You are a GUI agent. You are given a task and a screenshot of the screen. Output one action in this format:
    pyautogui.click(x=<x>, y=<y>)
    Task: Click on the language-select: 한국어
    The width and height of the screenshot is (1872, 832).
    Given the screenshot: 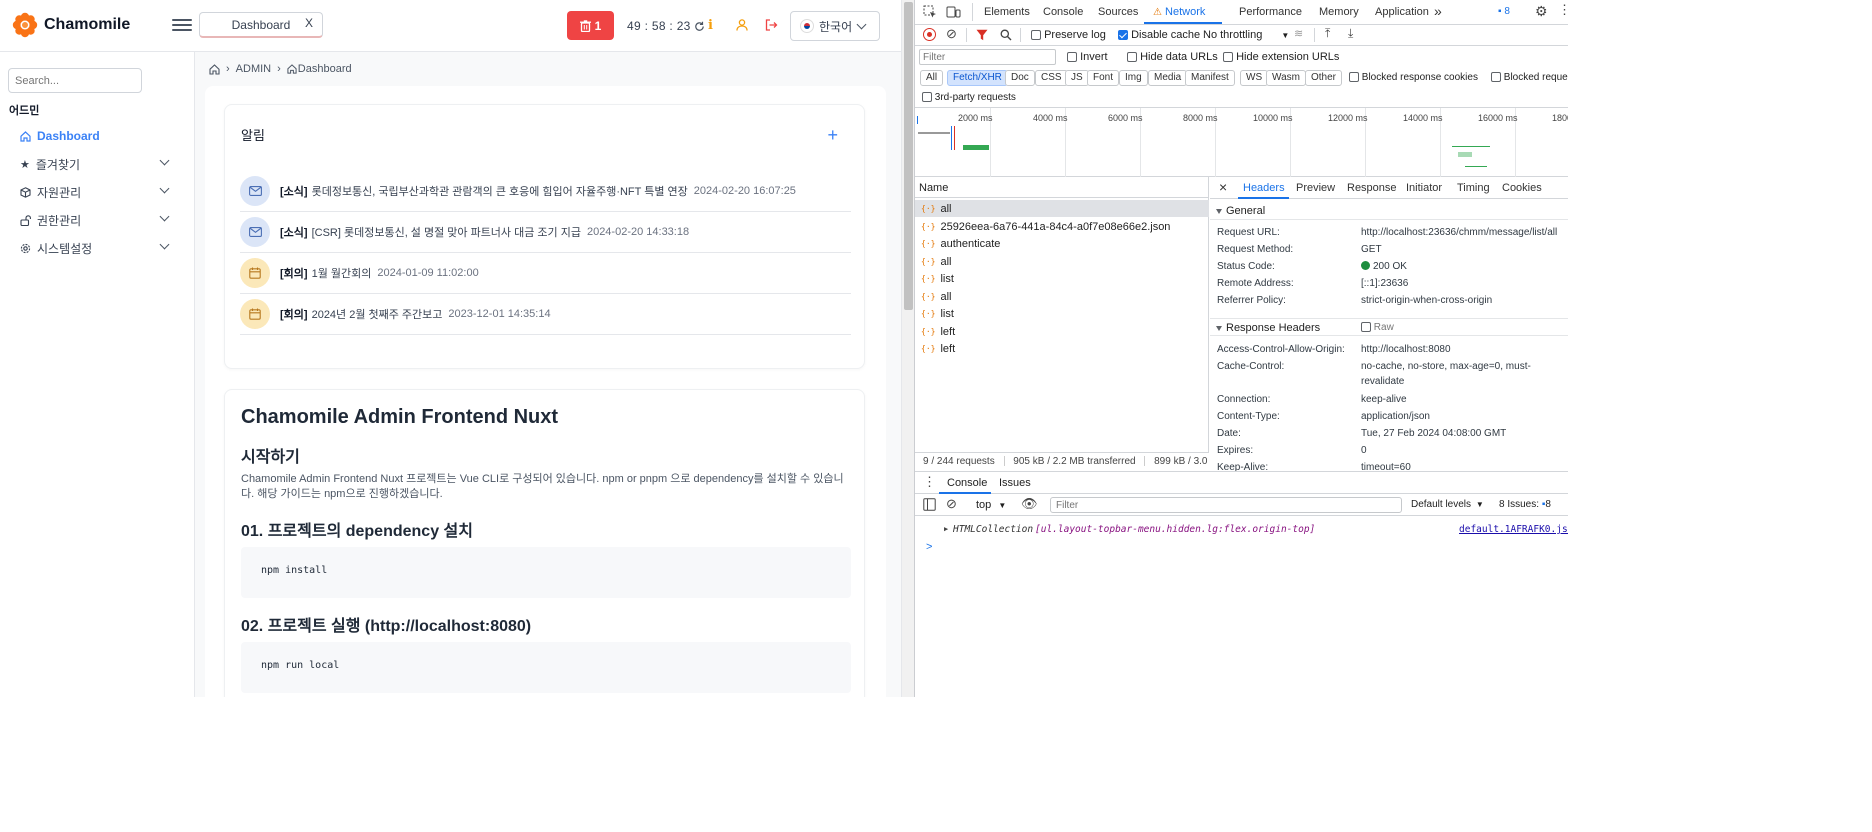 What is the action you would take?
    pyautogui.click(x=835, y=26)
    